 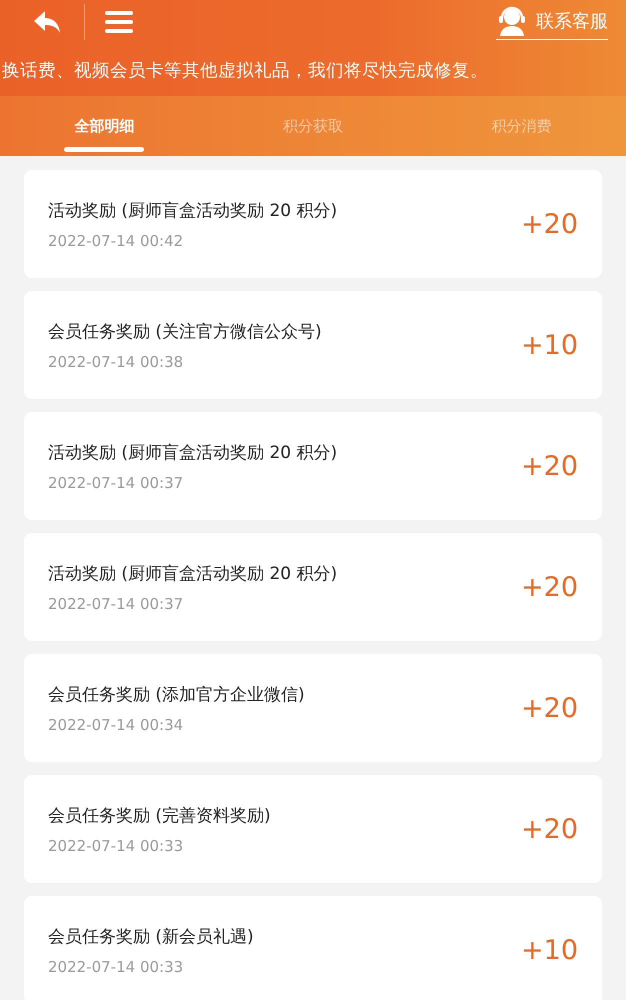 I want to click on record-title: 会员任务奖励 (新会员礼遇), so click(x=151, y=937).